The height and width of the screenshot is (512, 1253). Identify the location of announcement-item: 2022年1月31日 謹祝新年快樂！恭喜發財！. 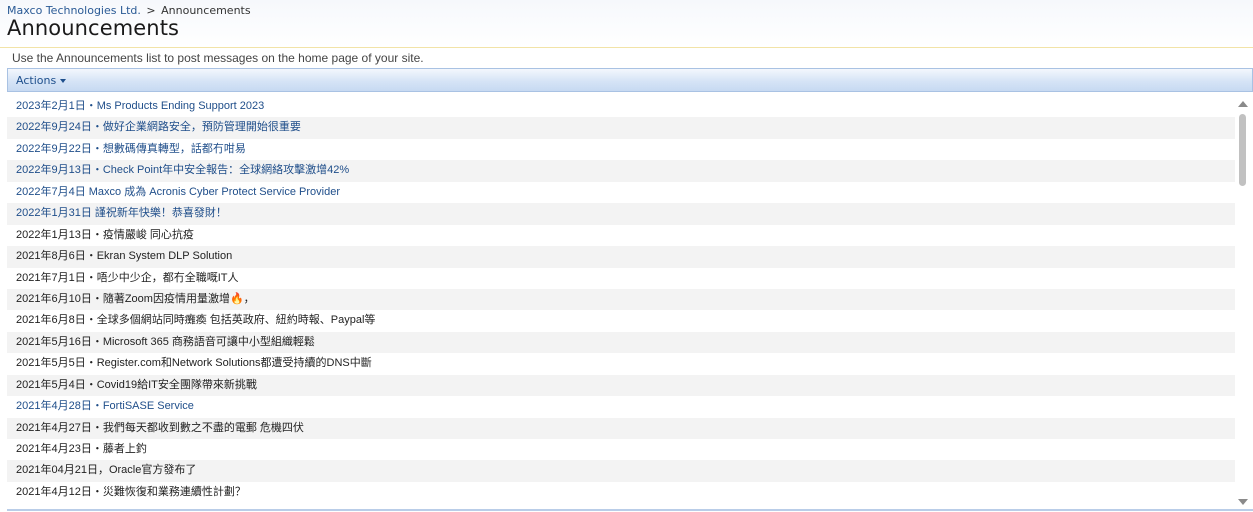
(622, 214).